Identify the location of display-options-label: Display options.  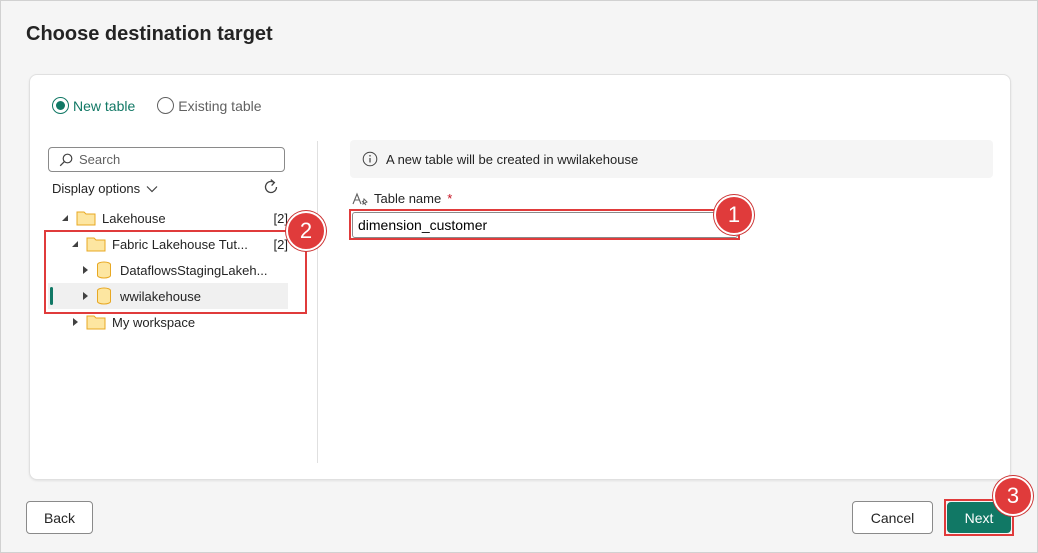
(96, 188).